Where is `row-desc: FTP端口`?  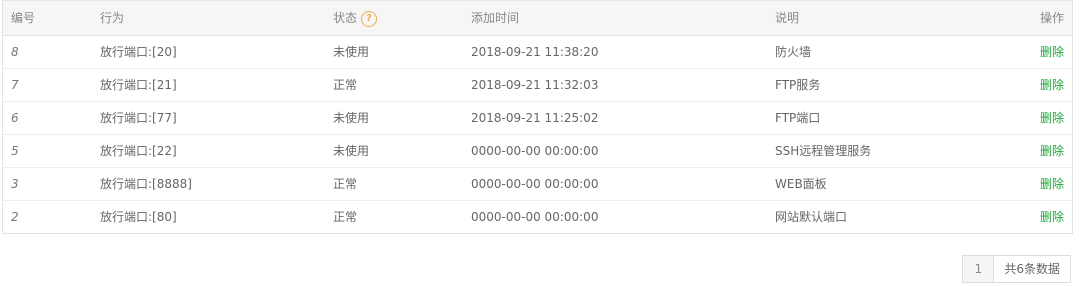
row-desc: FTP端口 is located at coordinates (798, 118).